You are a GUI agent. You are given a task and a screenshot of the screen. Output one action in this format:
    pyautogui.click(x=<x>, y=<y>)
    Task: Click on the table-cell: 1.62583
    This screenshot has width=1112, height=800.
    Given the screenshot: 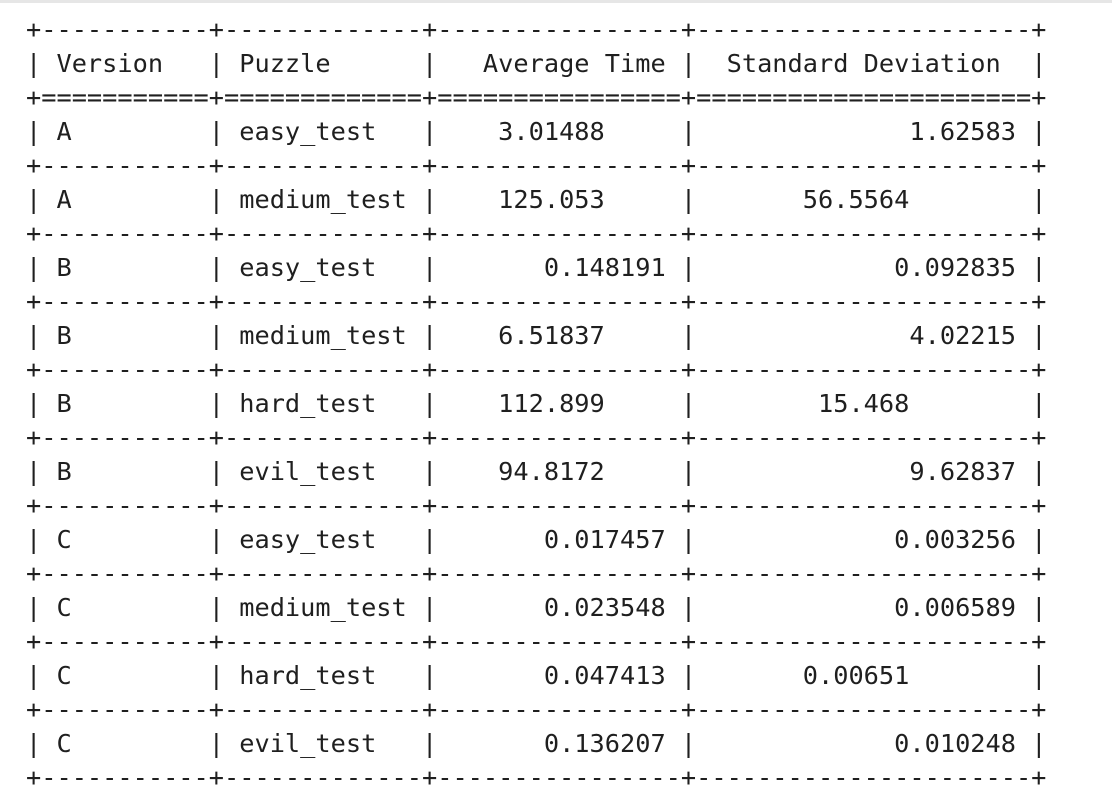 What is the action you would take?
    pyautogui.click(x=864, y=131)
    